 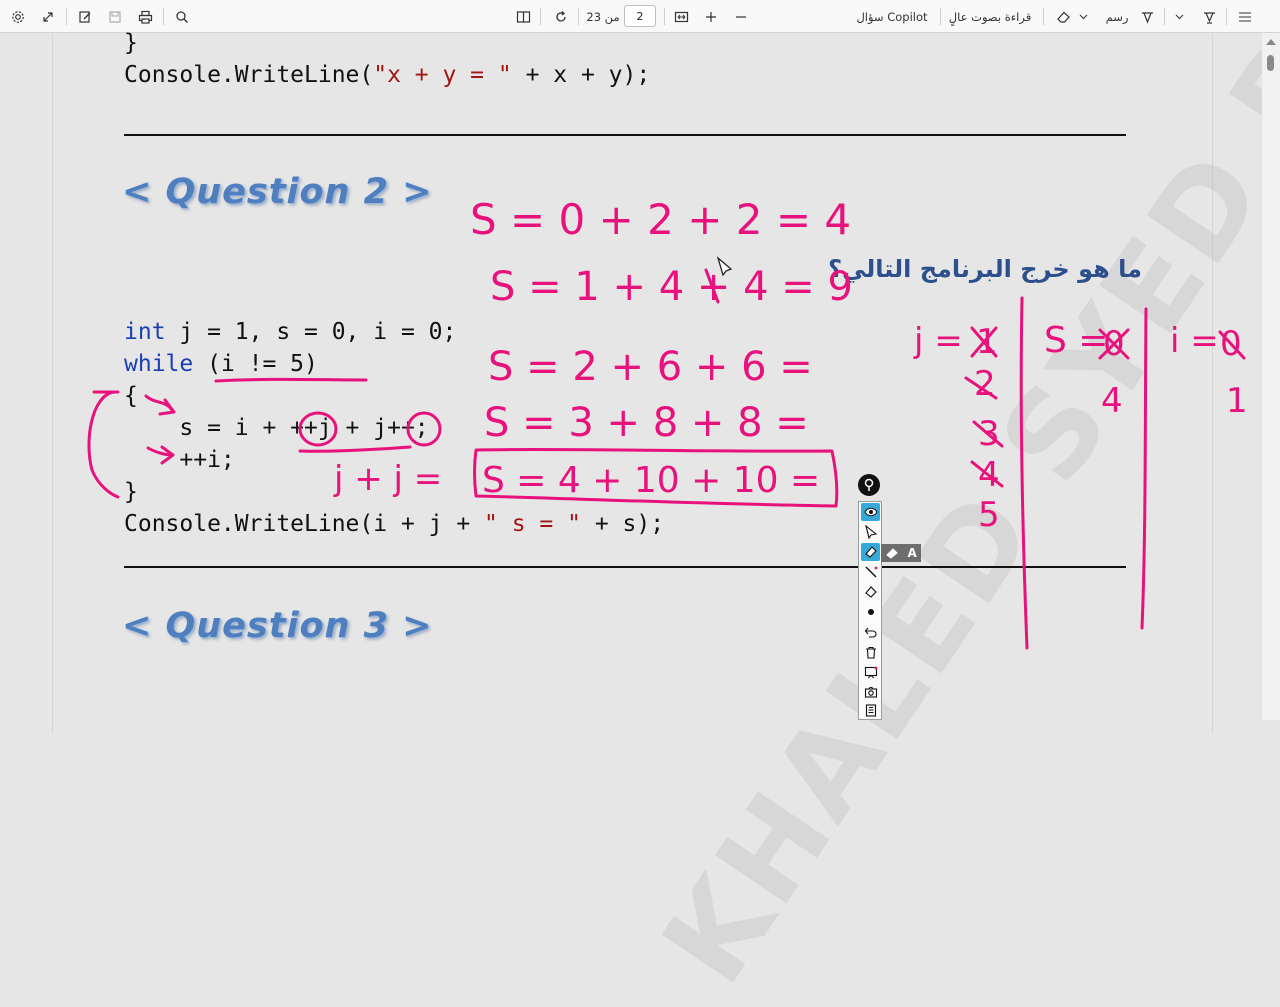 What do you see at coordinates (870, 572) in the screenshot?
I see `pen-tool-icon` at bounding box center [870, 572].